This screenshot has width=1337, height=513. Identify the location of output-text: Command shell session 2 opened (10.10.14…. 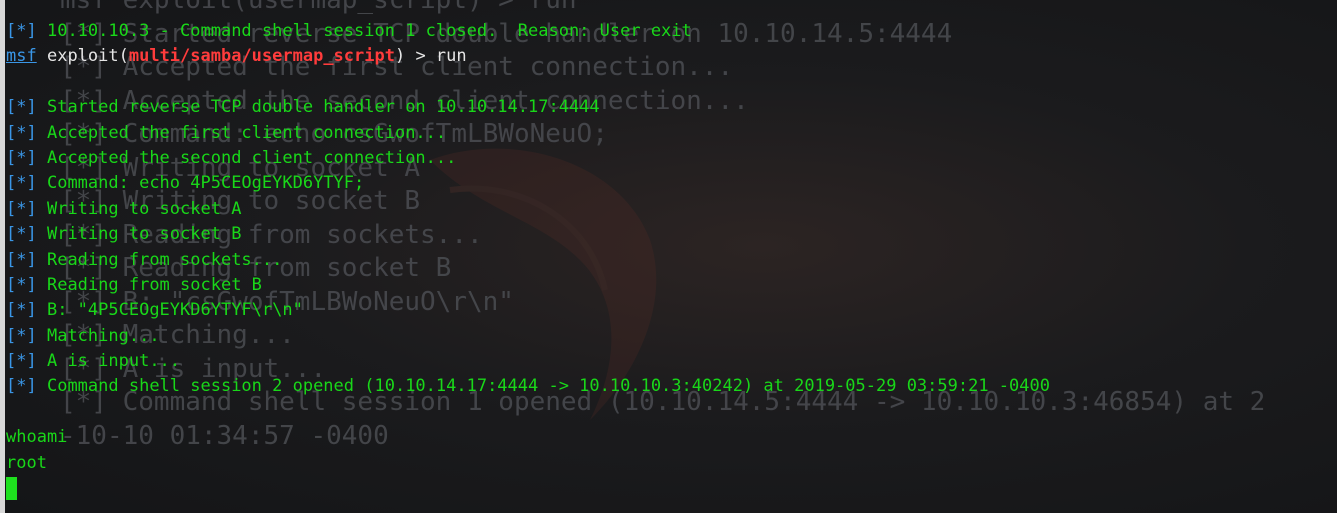
(548, 386).